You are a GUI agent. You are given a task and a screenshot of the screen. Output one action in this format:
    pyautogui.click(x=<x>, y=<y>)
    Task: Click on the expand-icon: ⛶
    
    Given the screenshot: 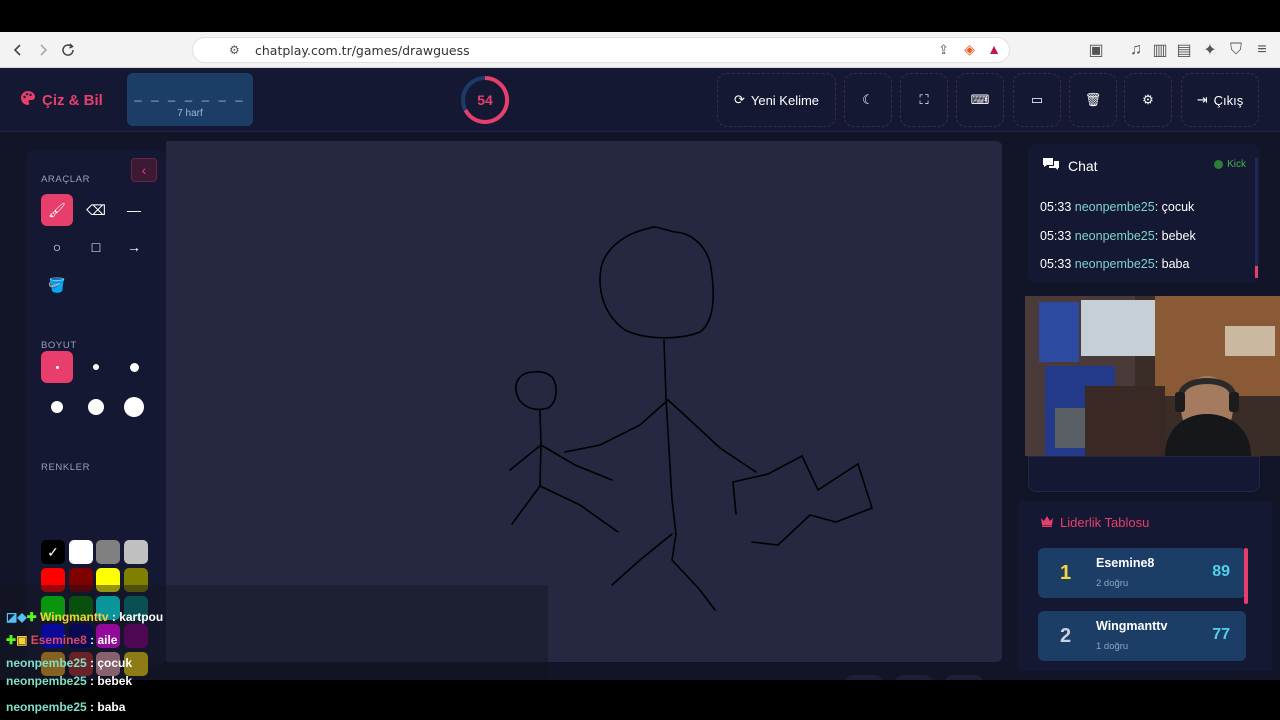 What is the action you would take?
    pyautogui.click(x=924, y=99)
    